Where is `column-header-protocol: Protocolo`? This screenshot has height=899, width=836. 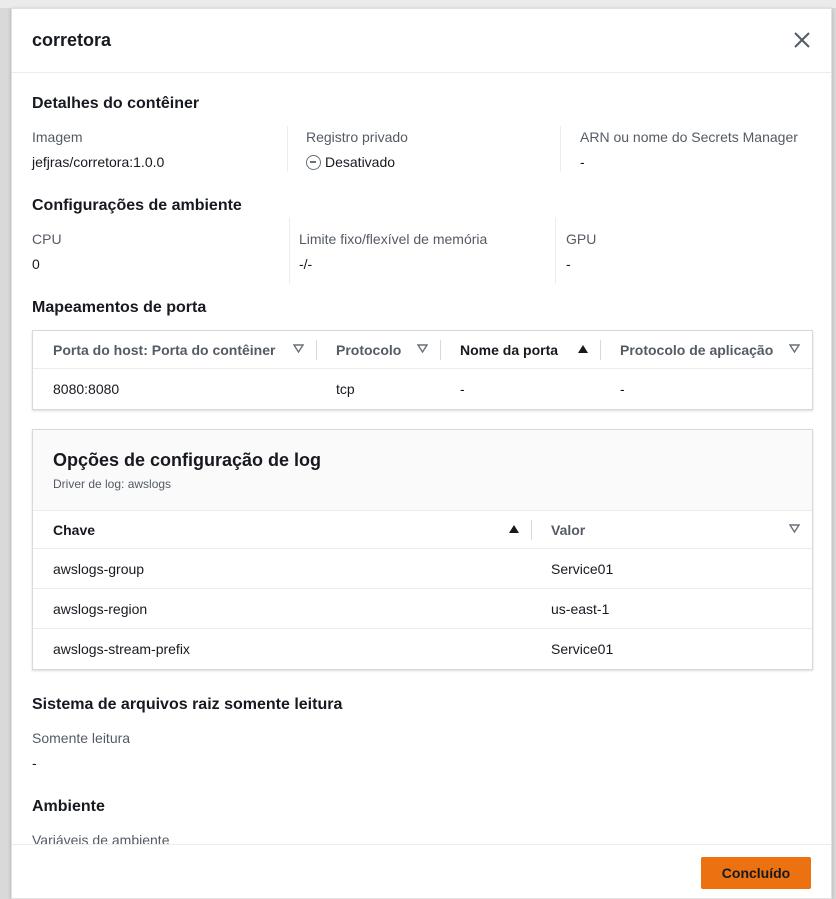 column-header-protocol: Protocolo is located at coordinates (378, 350).